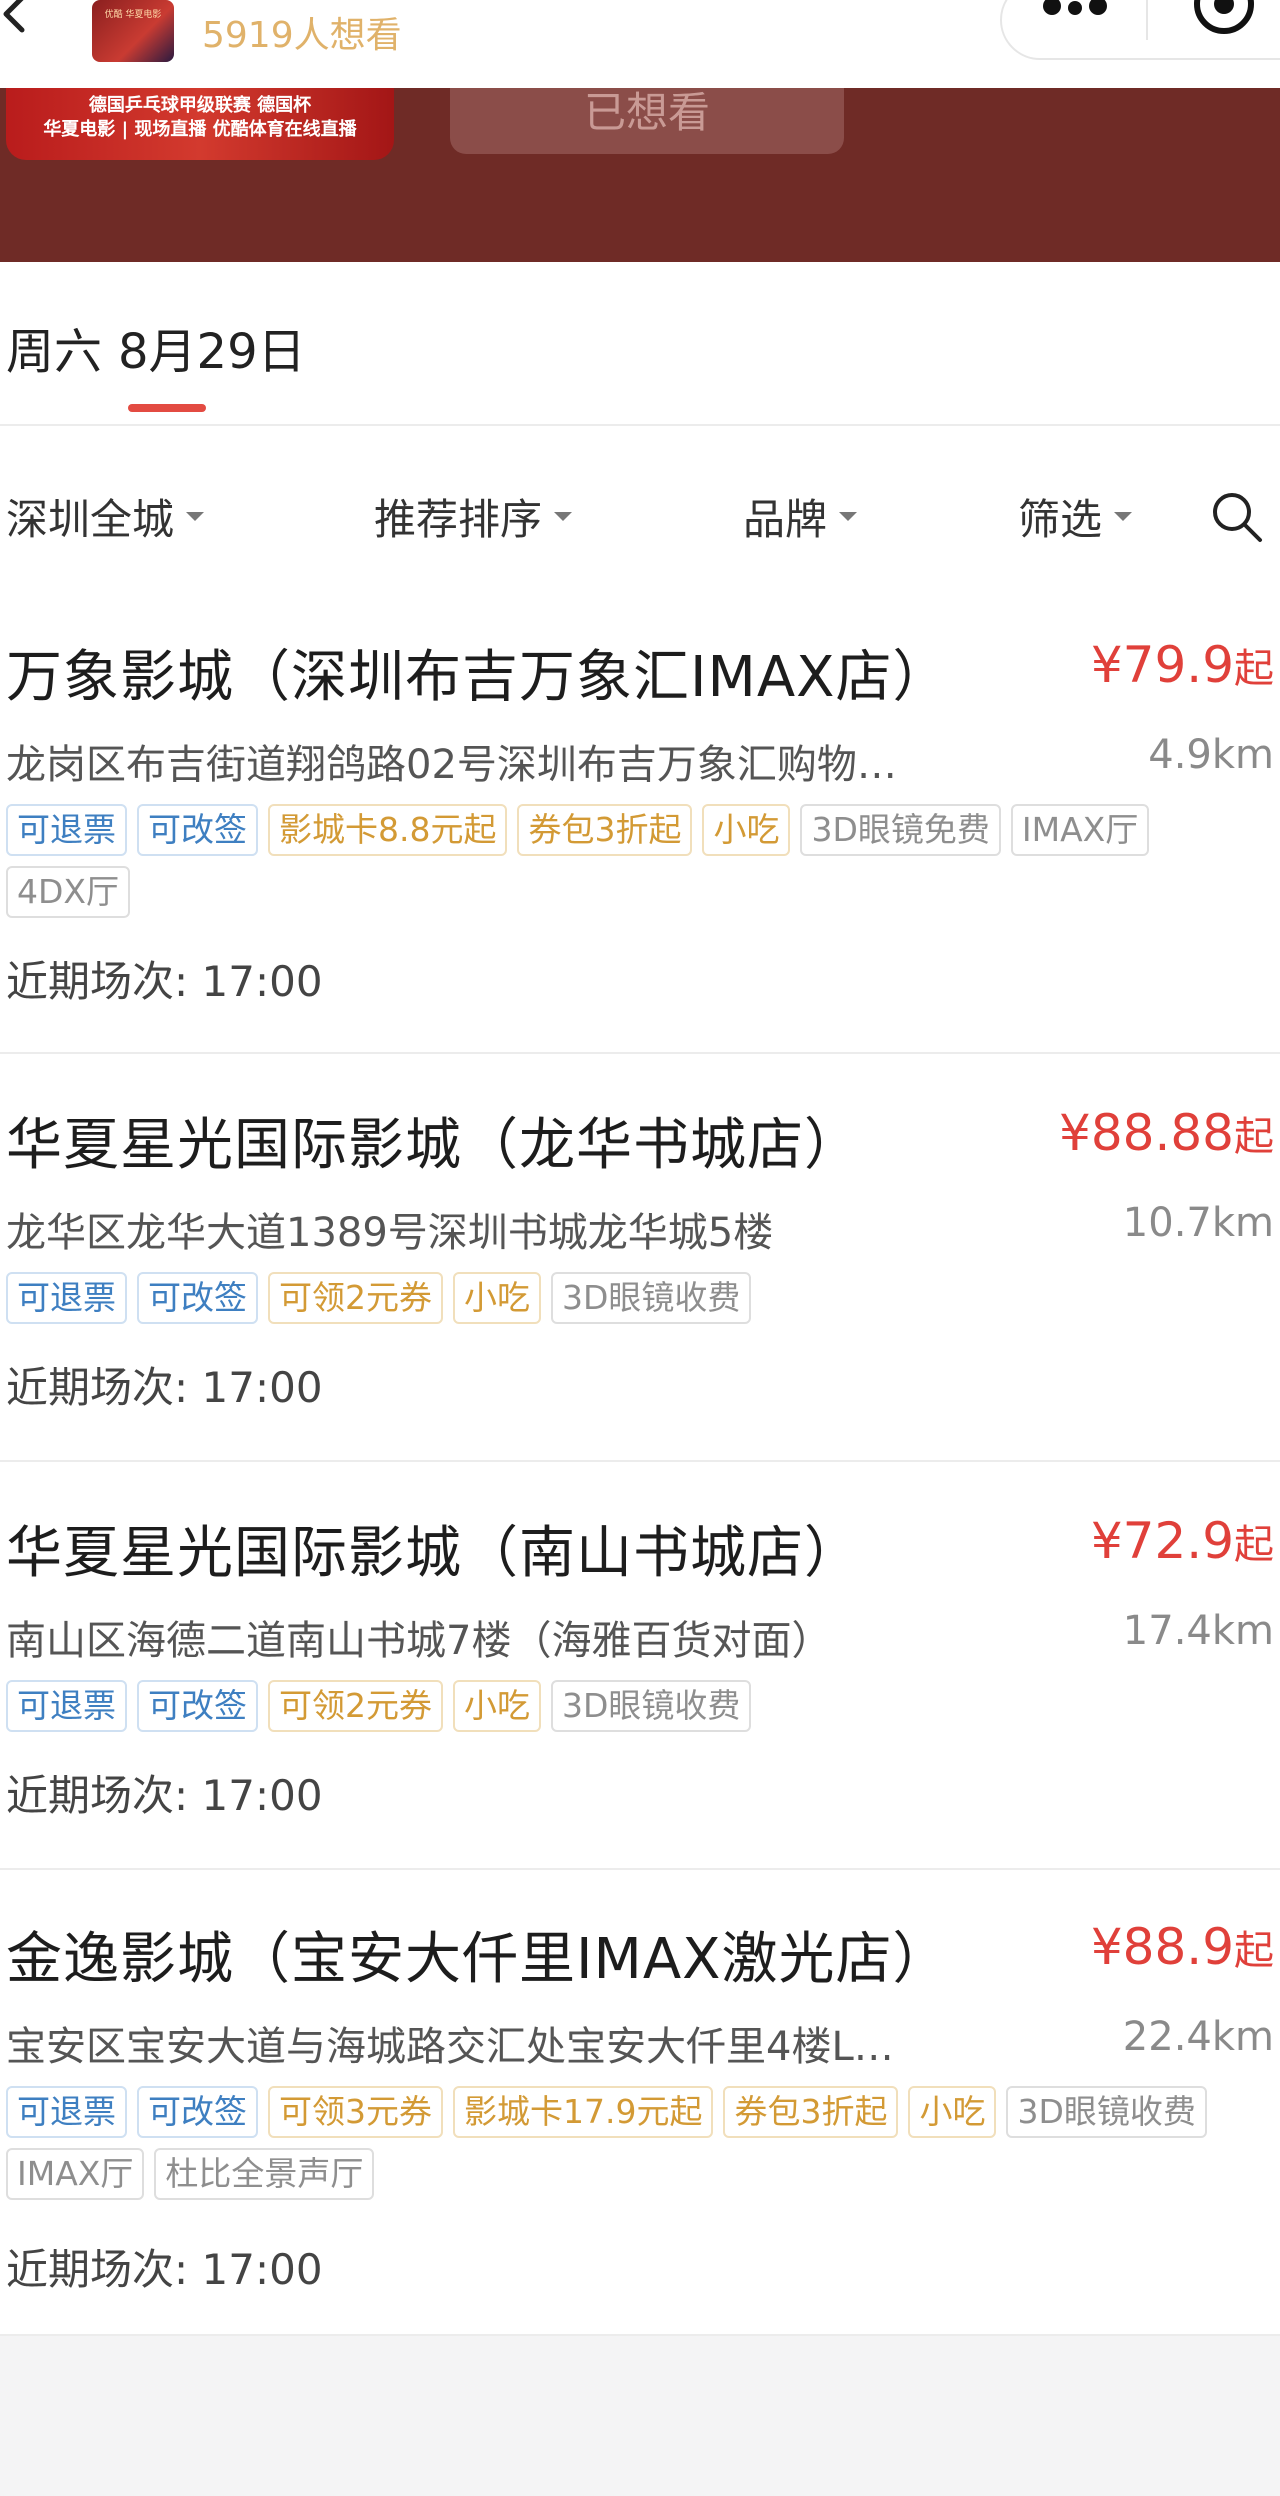 The height and width of the screenshot is (2496, 1280). I want to click on filter-screen-label: 筛选, so click(1060, 519).